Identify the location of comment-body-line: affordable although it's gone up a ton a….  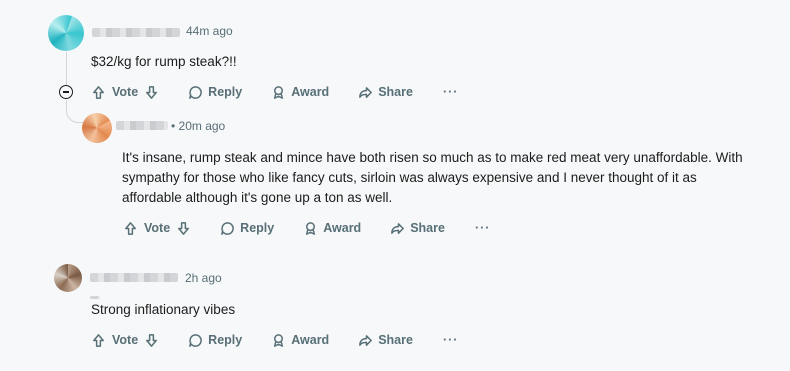
(257, 197).